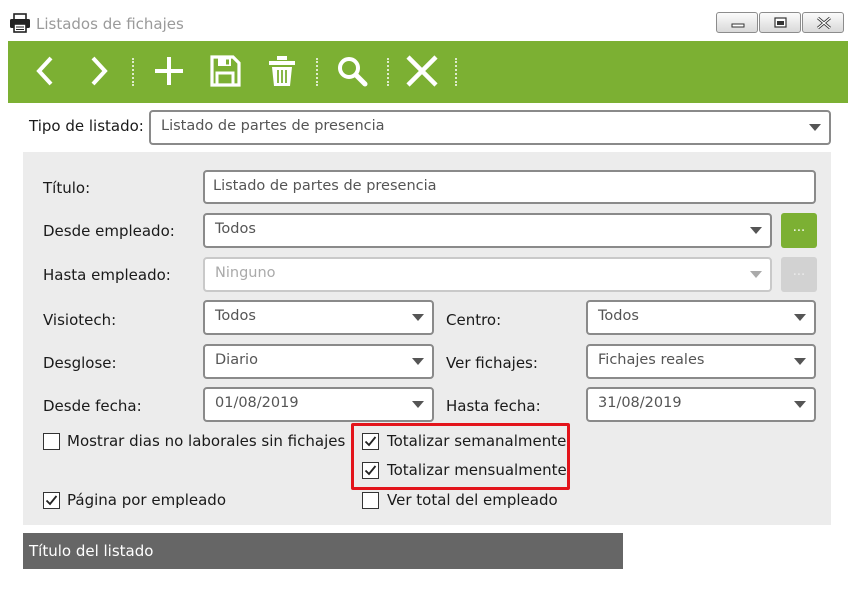 The height and width of the screenshot is (600, 849). Describe the element at coordinates (738, 25) in the screenshot. I see `minimize-icon` at that location.